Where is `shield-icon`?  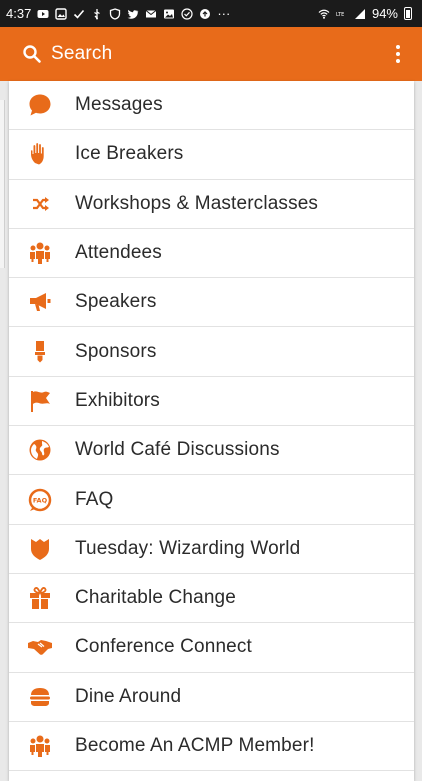
shield-icon is located at coordinates (40, 549).